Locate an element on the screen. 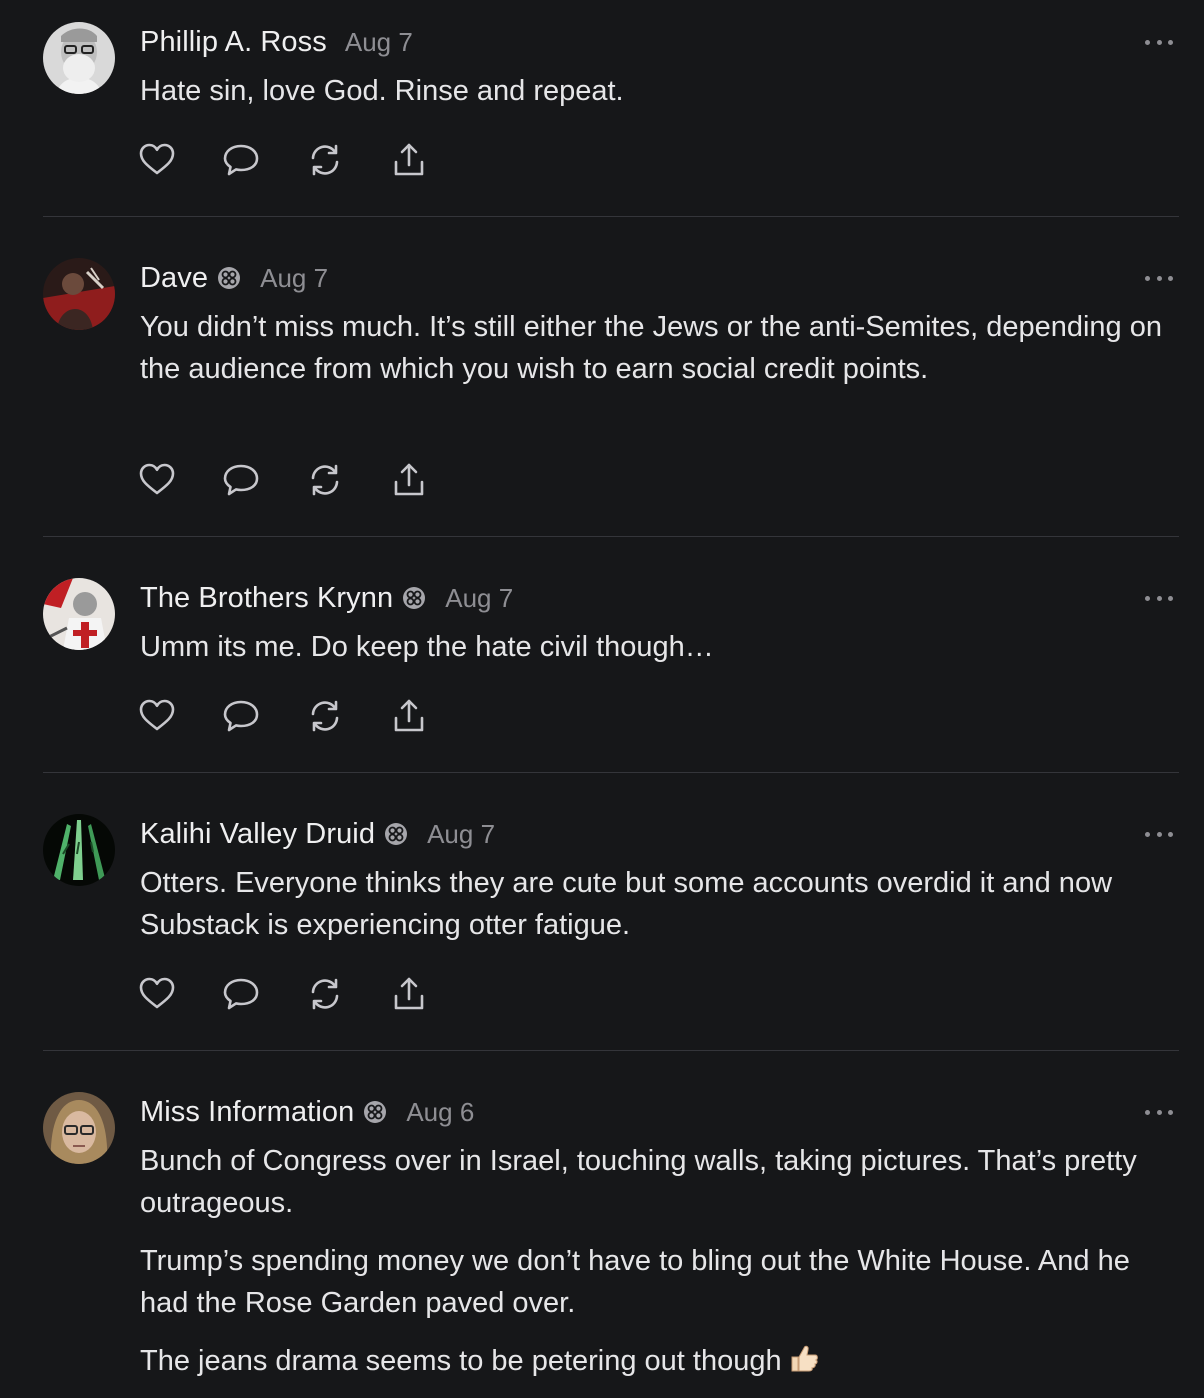 This screenshot has height=1398, width=1204. author-name: Miss Information is located at coordinates (247, 1112).